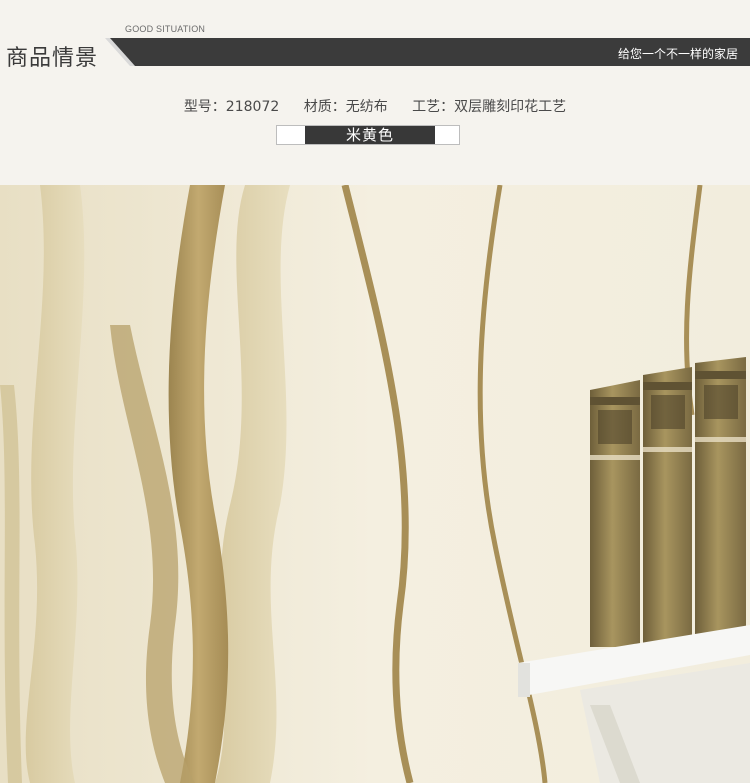  I want to click on spec-craft: 工艺：双层雕刻印花工艺, so click(489, 107).